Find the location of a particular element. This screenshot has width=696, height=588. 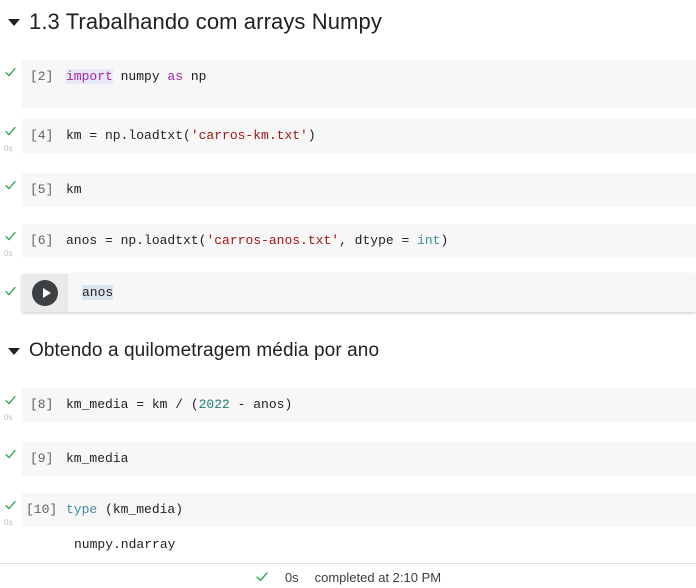

cell-code: type (km_media) is located at coordinates (124, 510).